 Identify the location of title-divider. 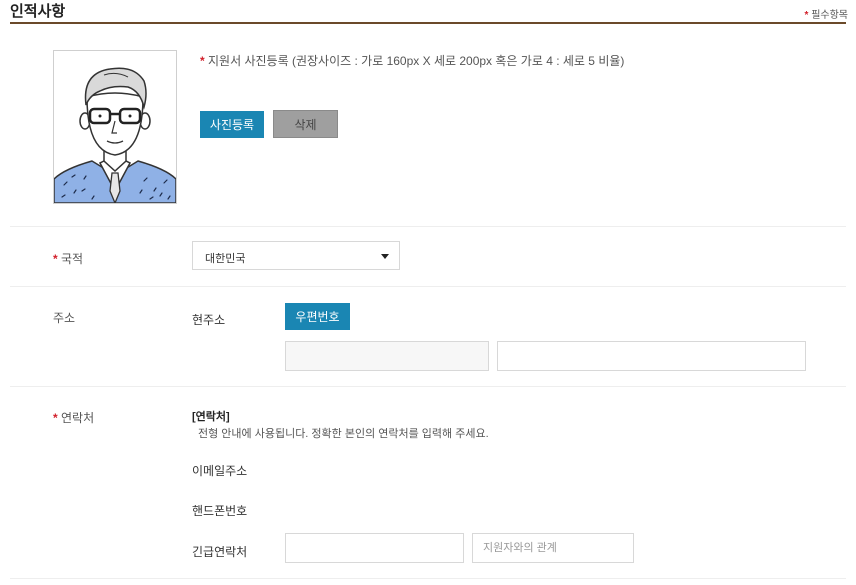
(428, 23).